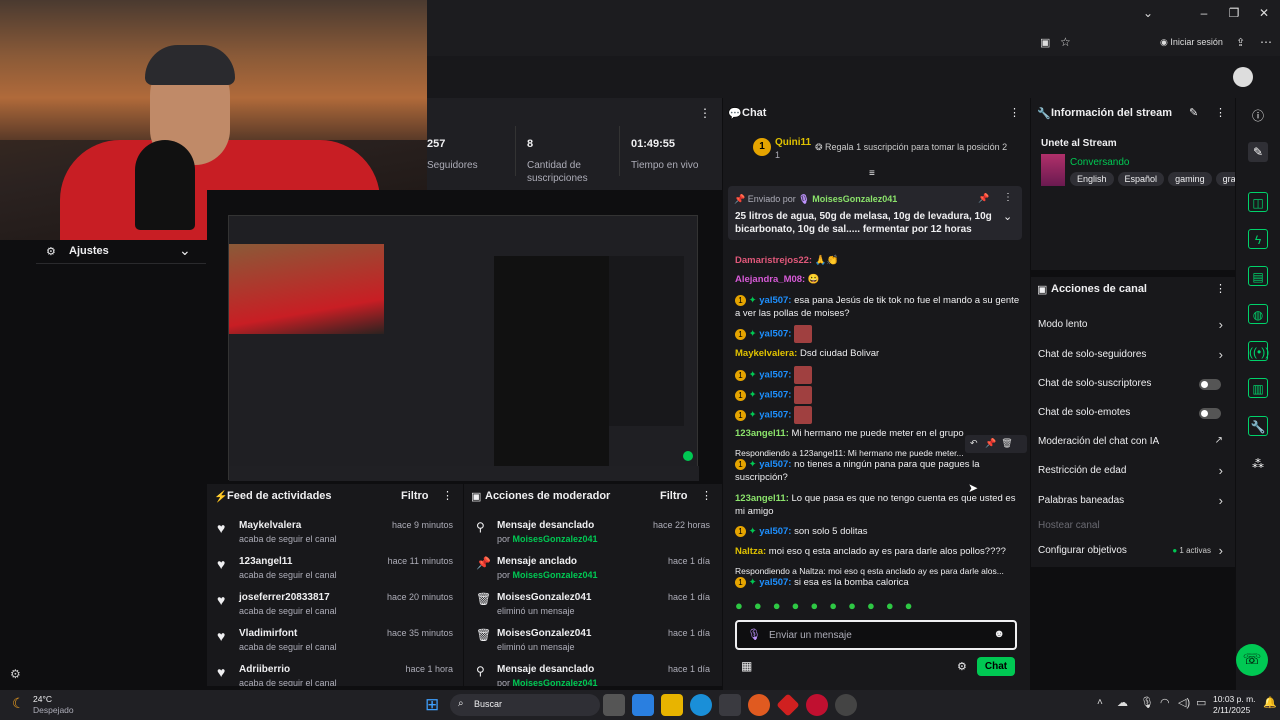 This screenshot has width=1280, height=720. What do you see at coordinates (879, 607) in the screenshot?
I see `emote-bar: ●●●●●●●●●●` at bounding box center [879, 607].